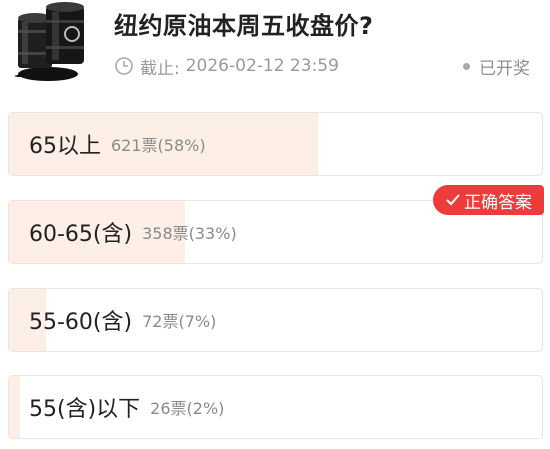 The height and width of the screenshot is (449, 550). What do you see at coordinates (504, 68) in the screenshot?
I see `status-text: 已开奖` at bounding box center [504, 68].